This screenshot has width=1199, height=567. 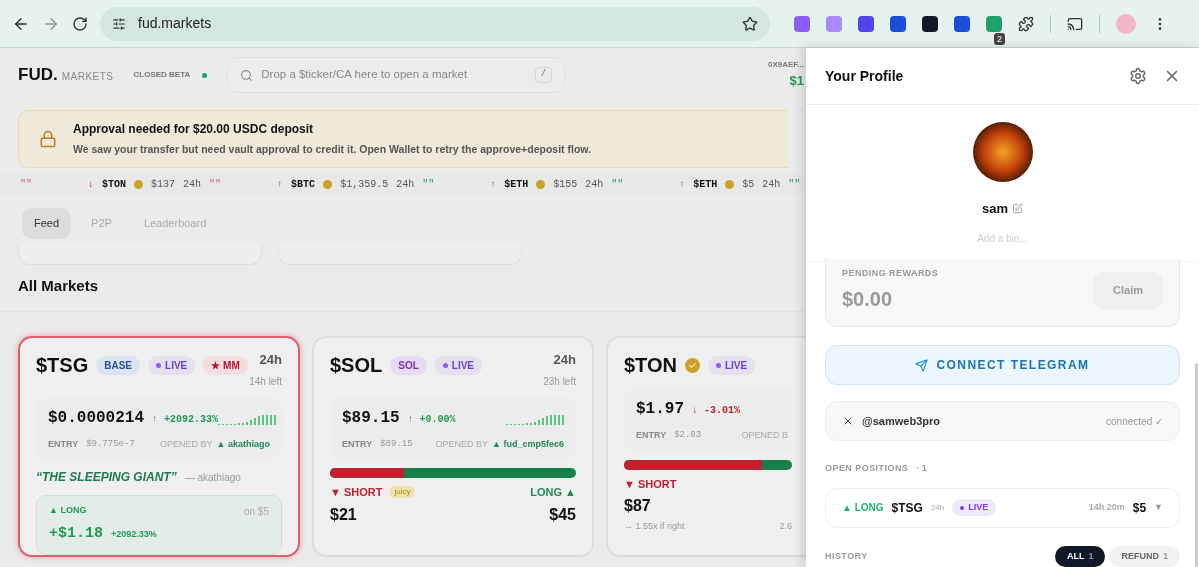 What do you see at coordinates (907, 508) in the screenshot?
I see `position-symbol: $TSG` at bounding box center [907, 508].